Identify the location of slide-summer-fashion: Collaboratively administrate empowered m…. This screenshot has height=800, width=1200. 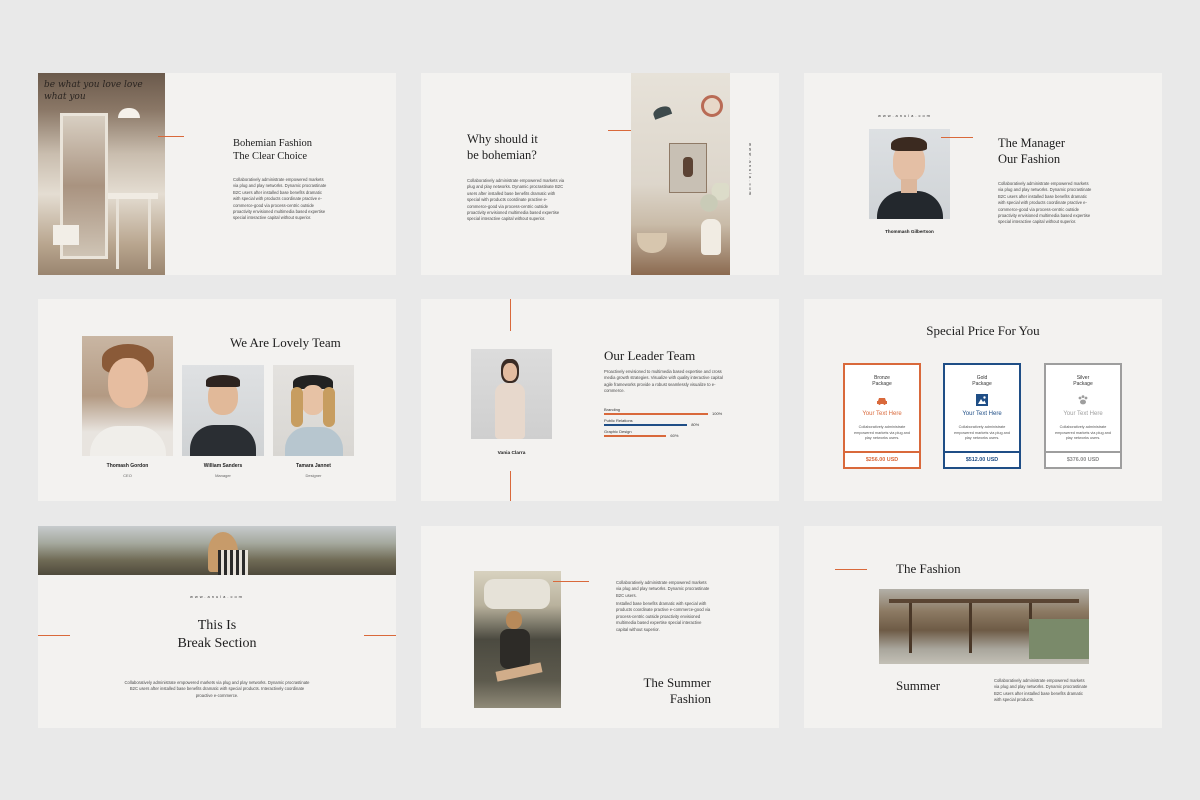
(600, 627).